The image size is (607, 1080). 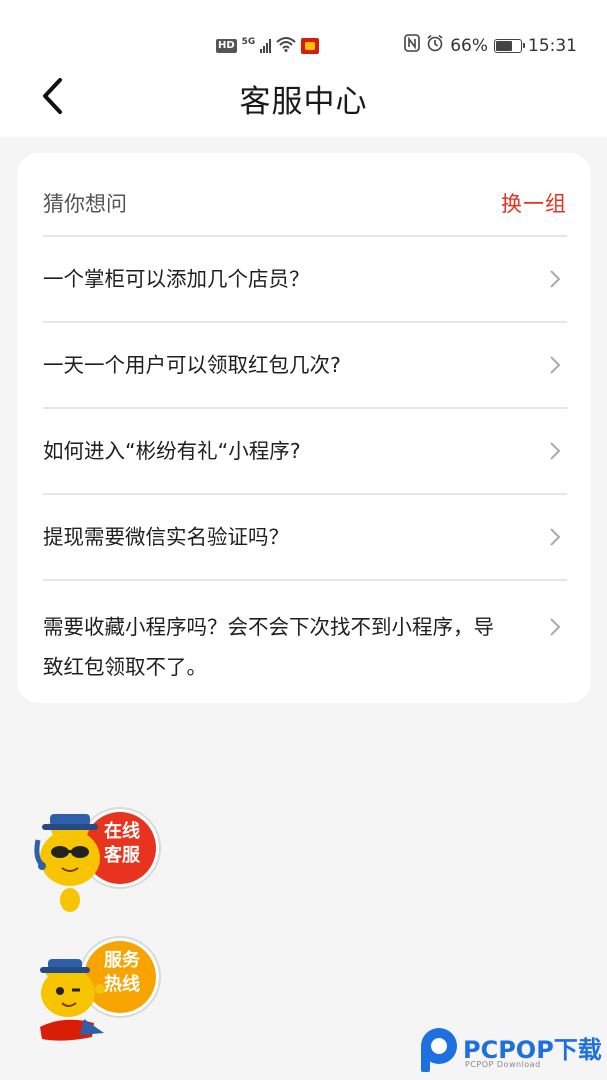 I want to click on question-item: 如何进入“彬纷有礼“小程序?, so click(x=305, y=450).